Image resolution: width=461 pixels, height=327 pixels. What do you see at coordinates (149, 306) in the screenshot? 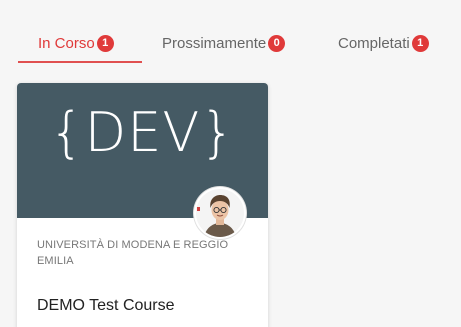
I see `course-title: DEMO Test Course` at bounding box center [149, 306].